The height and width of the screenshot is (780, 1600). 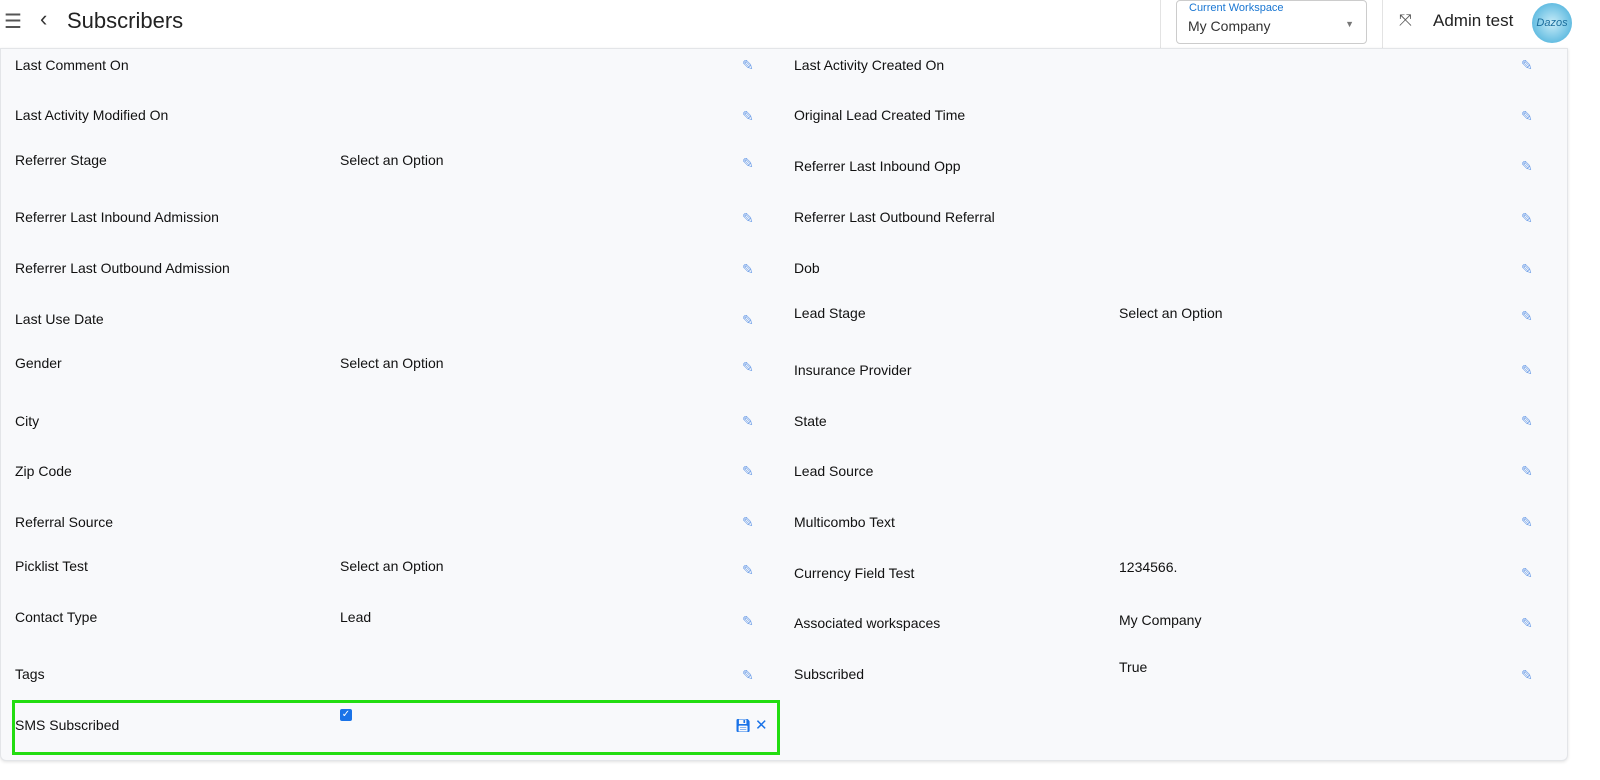 What do you see at coordinates (1229, 26) in the screenshot?
I see `workspace-value: My Company` at bounding box center [1229, 26].